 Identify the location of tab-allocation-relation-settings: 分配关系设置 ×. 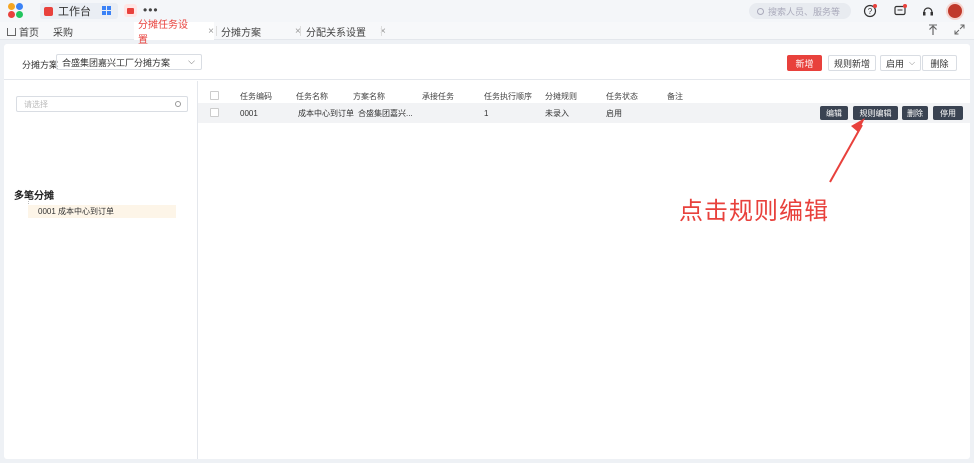
(346, 31).